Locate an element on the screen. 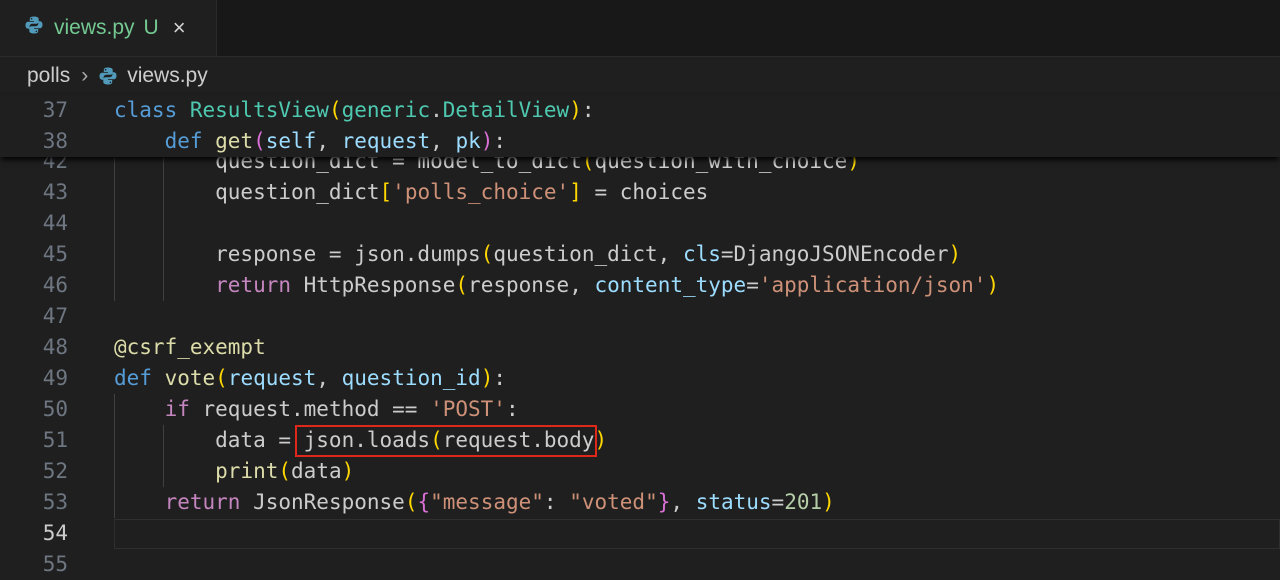  code-token: if is located at coordinates (177, 409).